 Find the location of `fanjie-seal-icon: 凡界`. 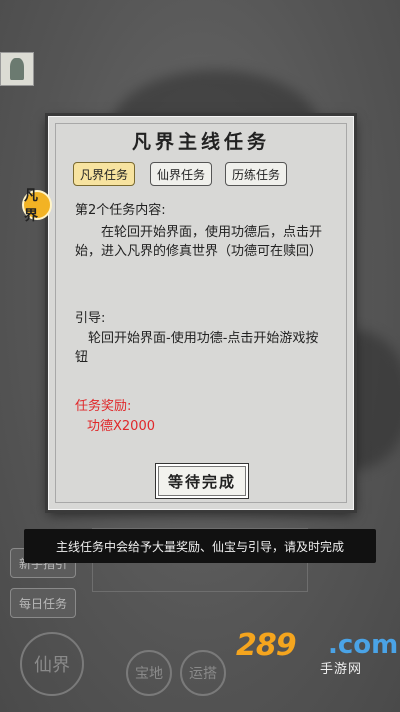

fanjie-seal-icon: 凡界 is located at coordinates (37, 206).